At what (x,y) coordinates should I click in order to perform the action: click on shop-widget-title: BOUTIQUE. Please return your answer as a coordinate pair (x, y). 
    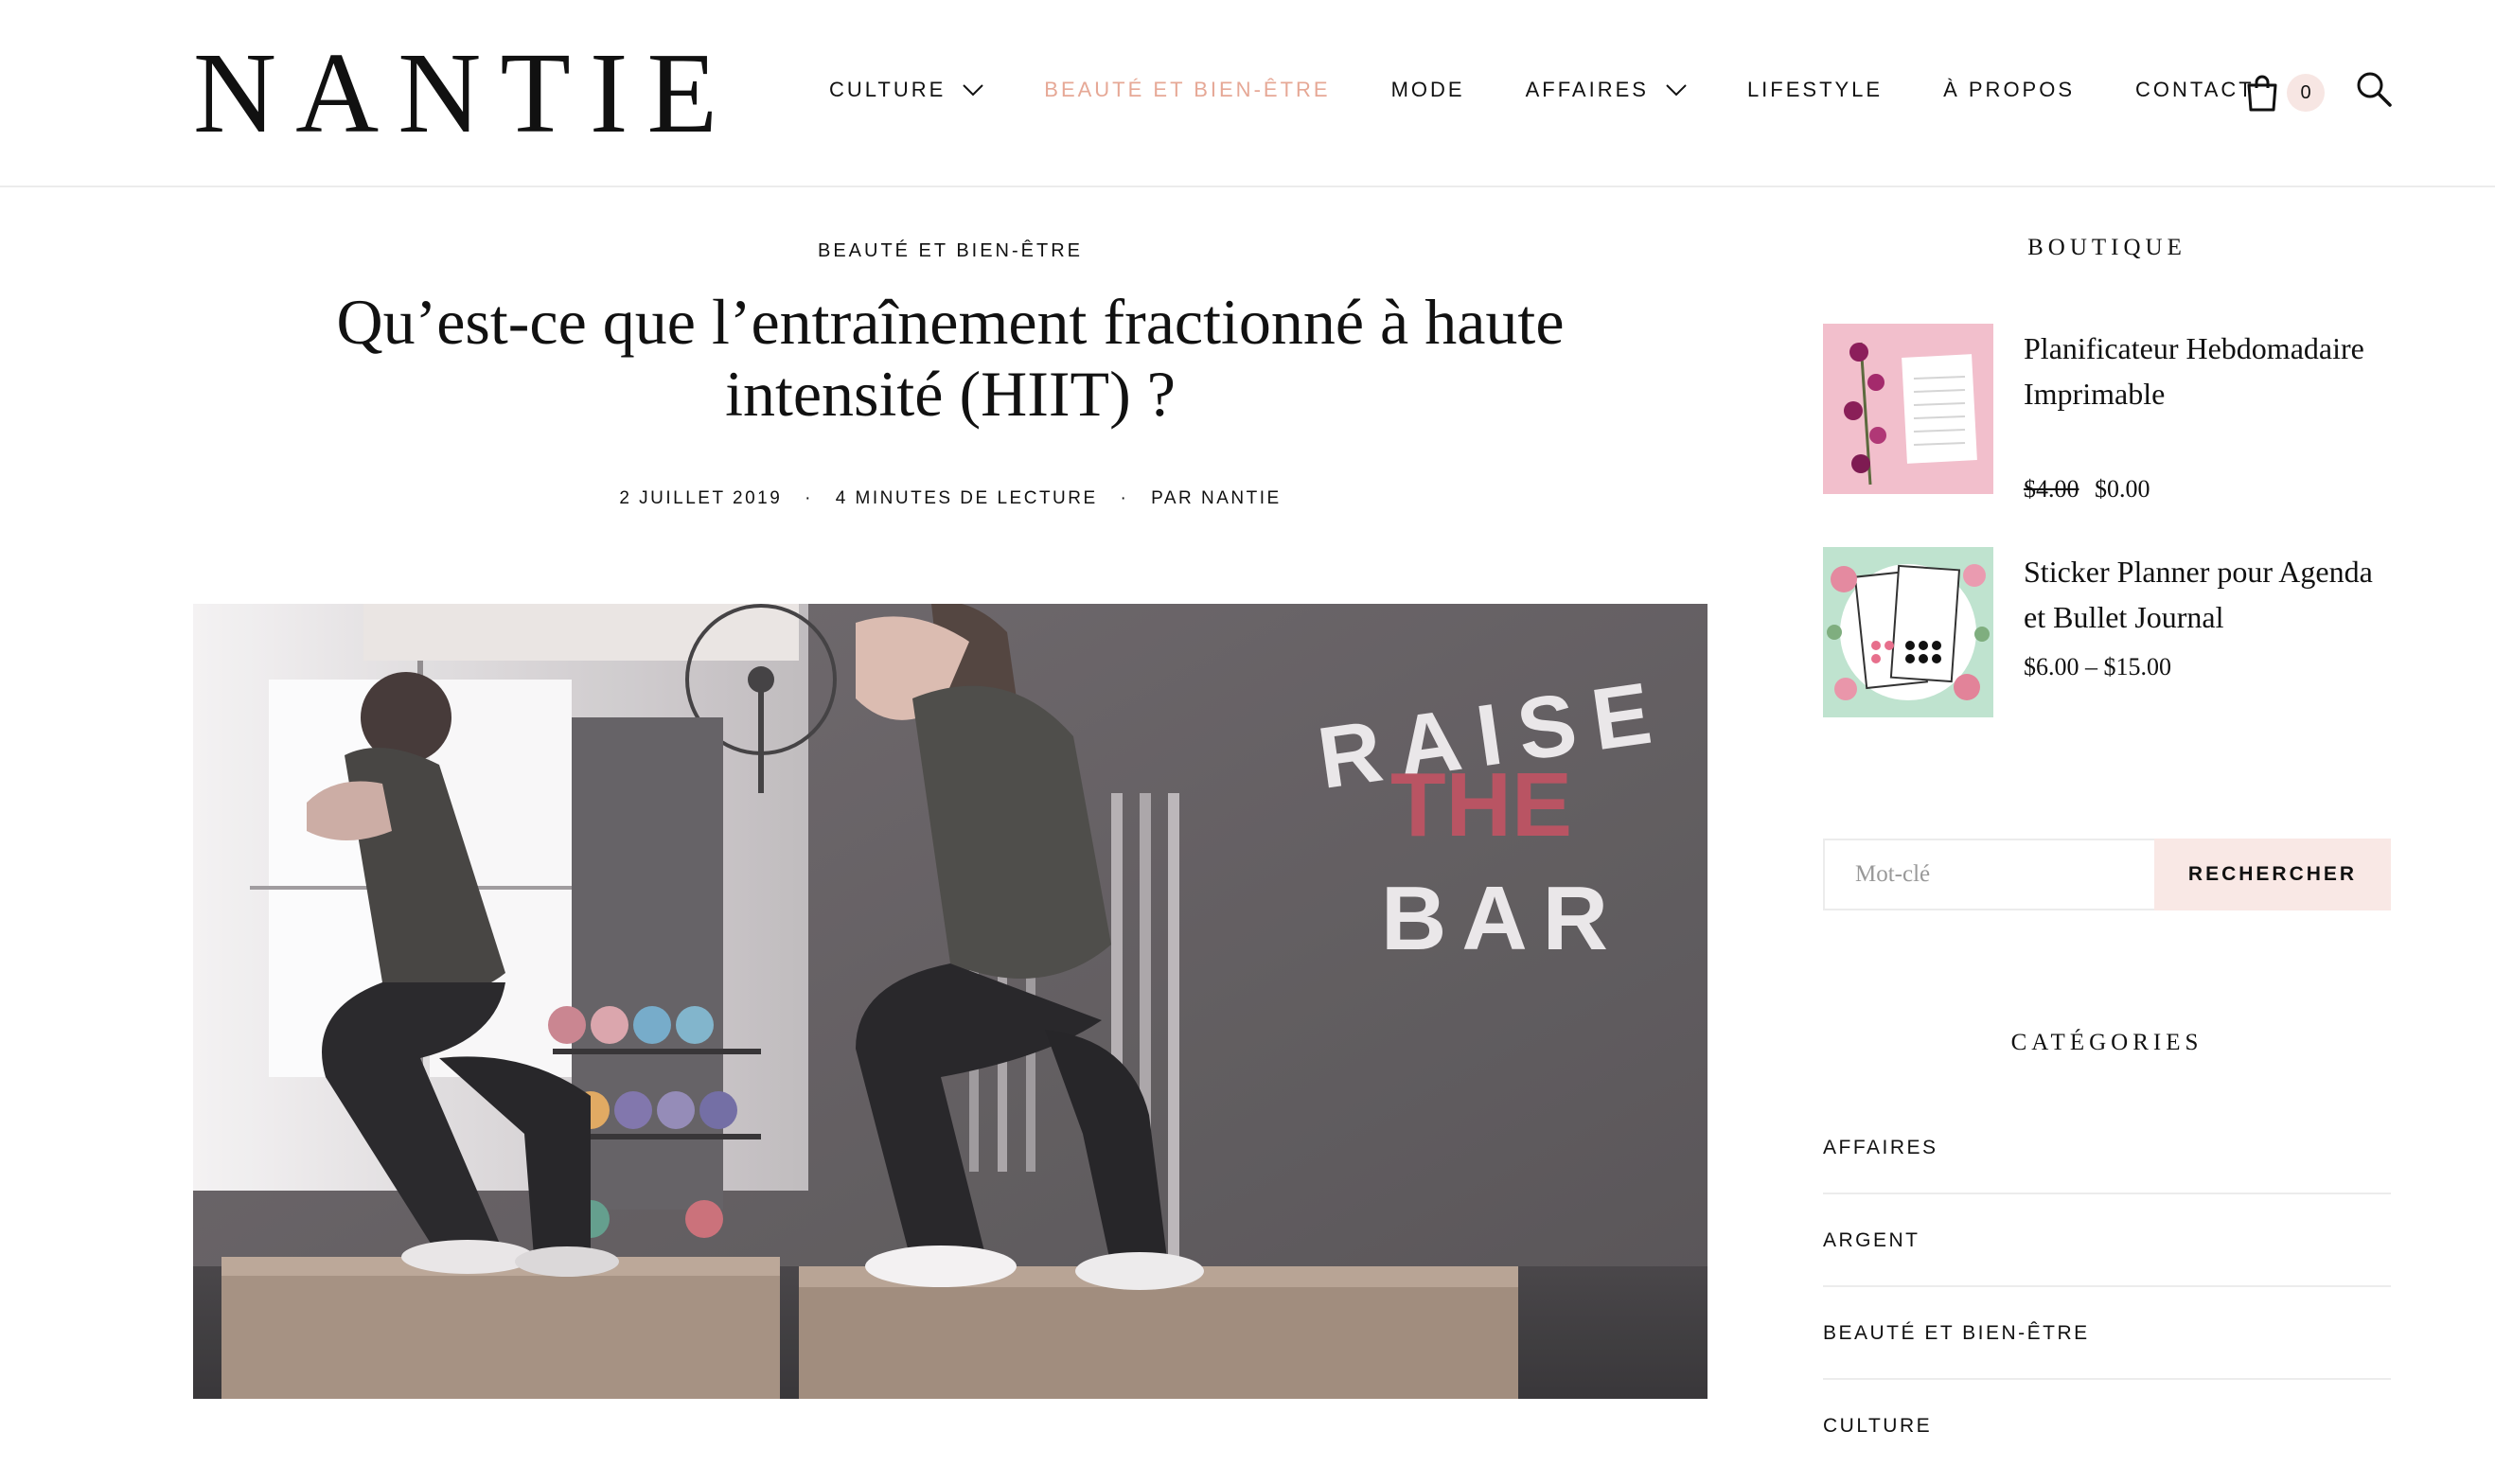
    Looking at the image, I should click on (2106, 247).